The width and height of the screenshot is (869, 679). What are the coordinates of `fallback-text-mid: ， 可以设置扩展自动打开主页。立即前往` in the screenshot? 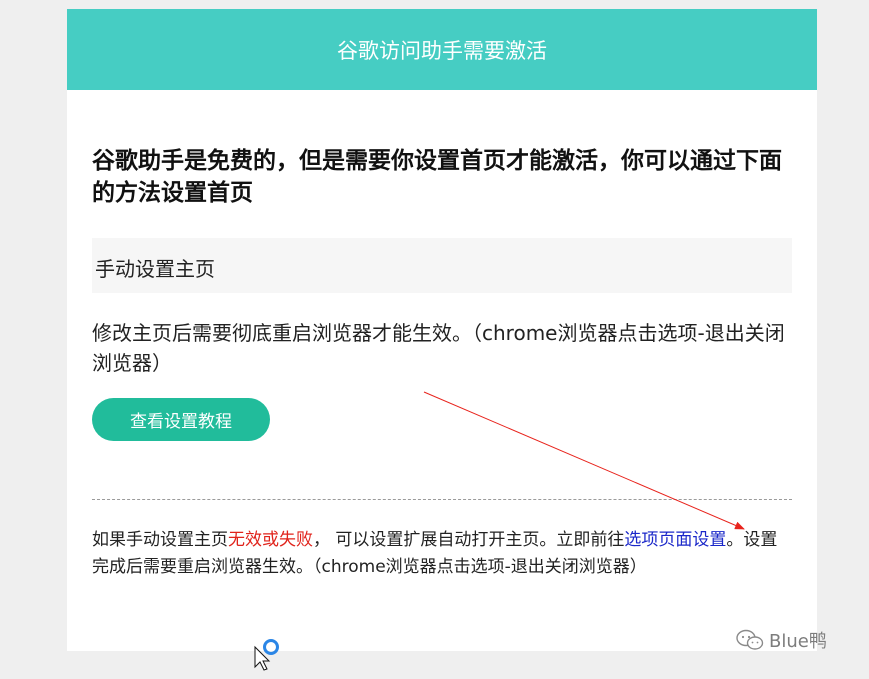 It's located at (469, 540).